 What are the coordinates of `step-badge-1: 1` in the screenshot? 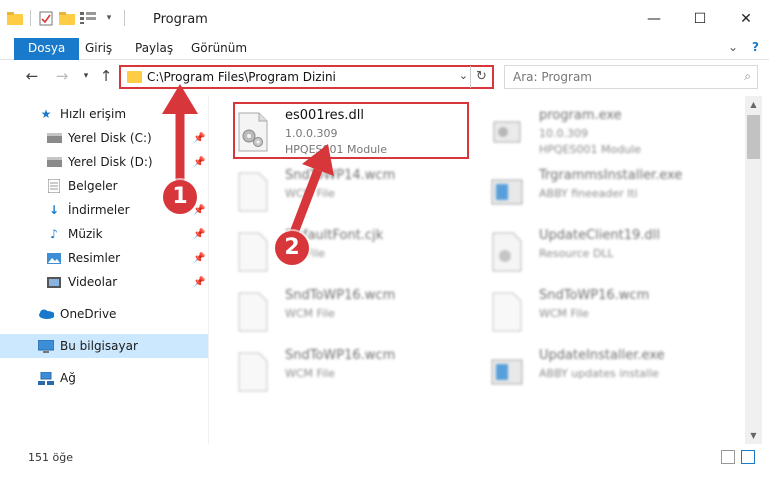 It's located at (180, 197).